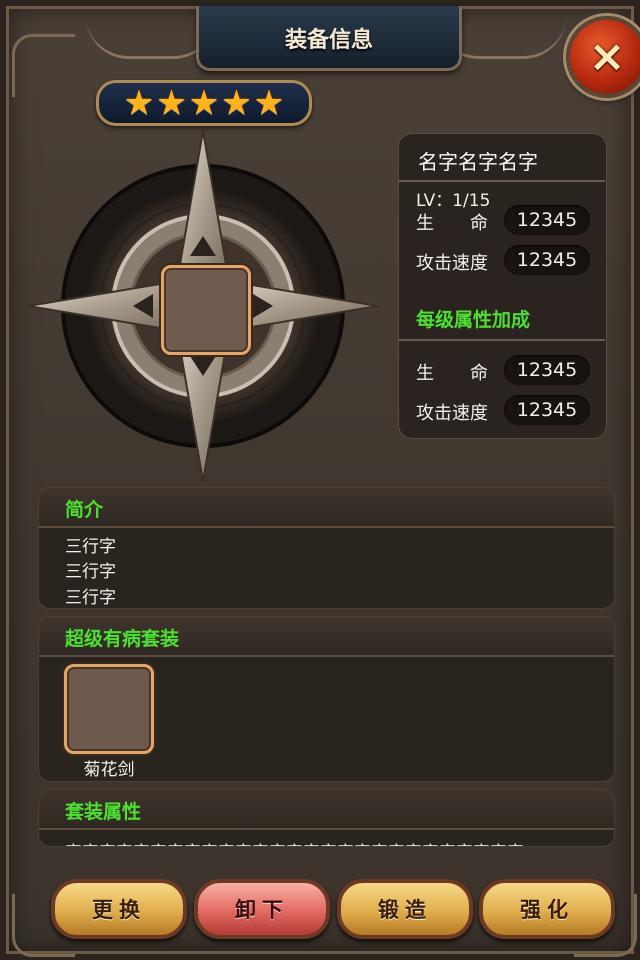 This screenshot has height=960, width=640. Describe the element at coordinates (84, 510) in the screenshot. I see `intro-title: 简介` at that location.